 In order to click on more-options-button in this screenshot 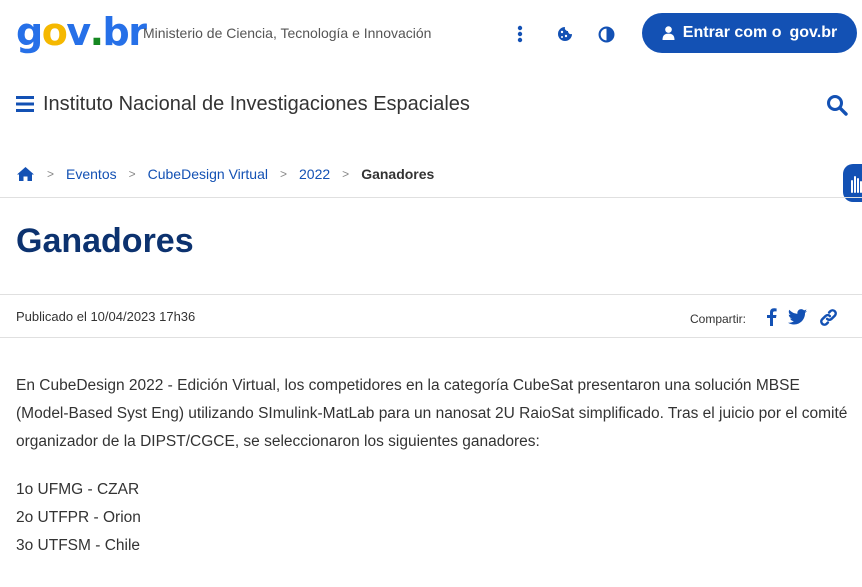, I will do `click(520, 34)`.